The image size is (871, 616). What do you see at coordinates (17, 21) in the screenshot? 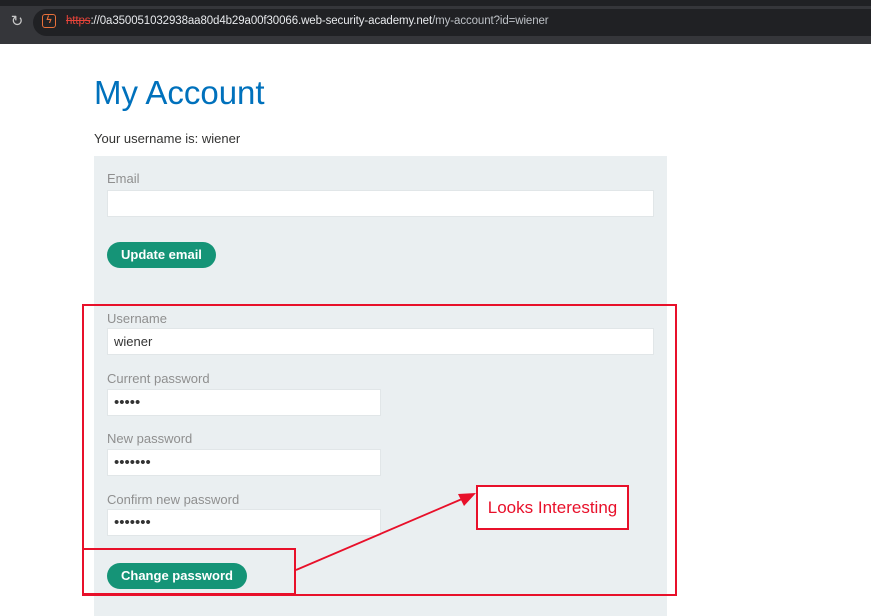
I see `reload-icon: ↻` at bounding box center [17, 21].